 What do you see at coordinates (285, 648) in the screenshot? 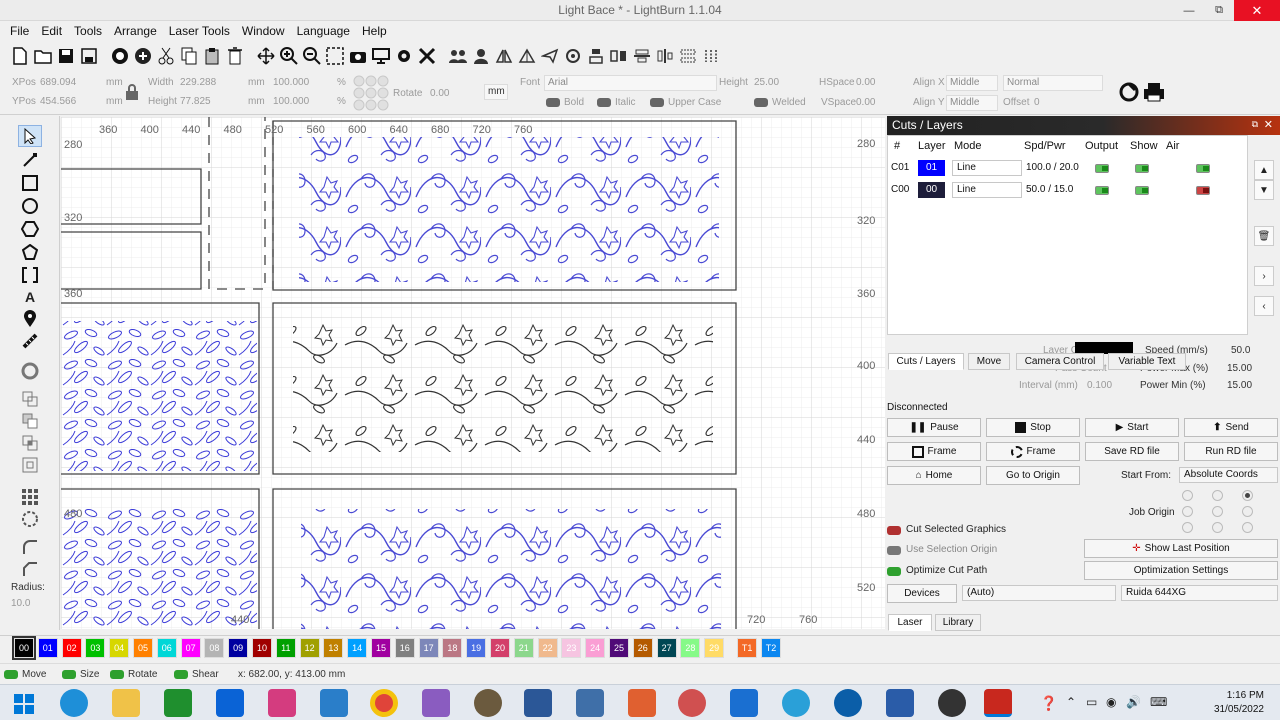
I see `palette-swatch-11: 11` at bounding box center [285, 648].